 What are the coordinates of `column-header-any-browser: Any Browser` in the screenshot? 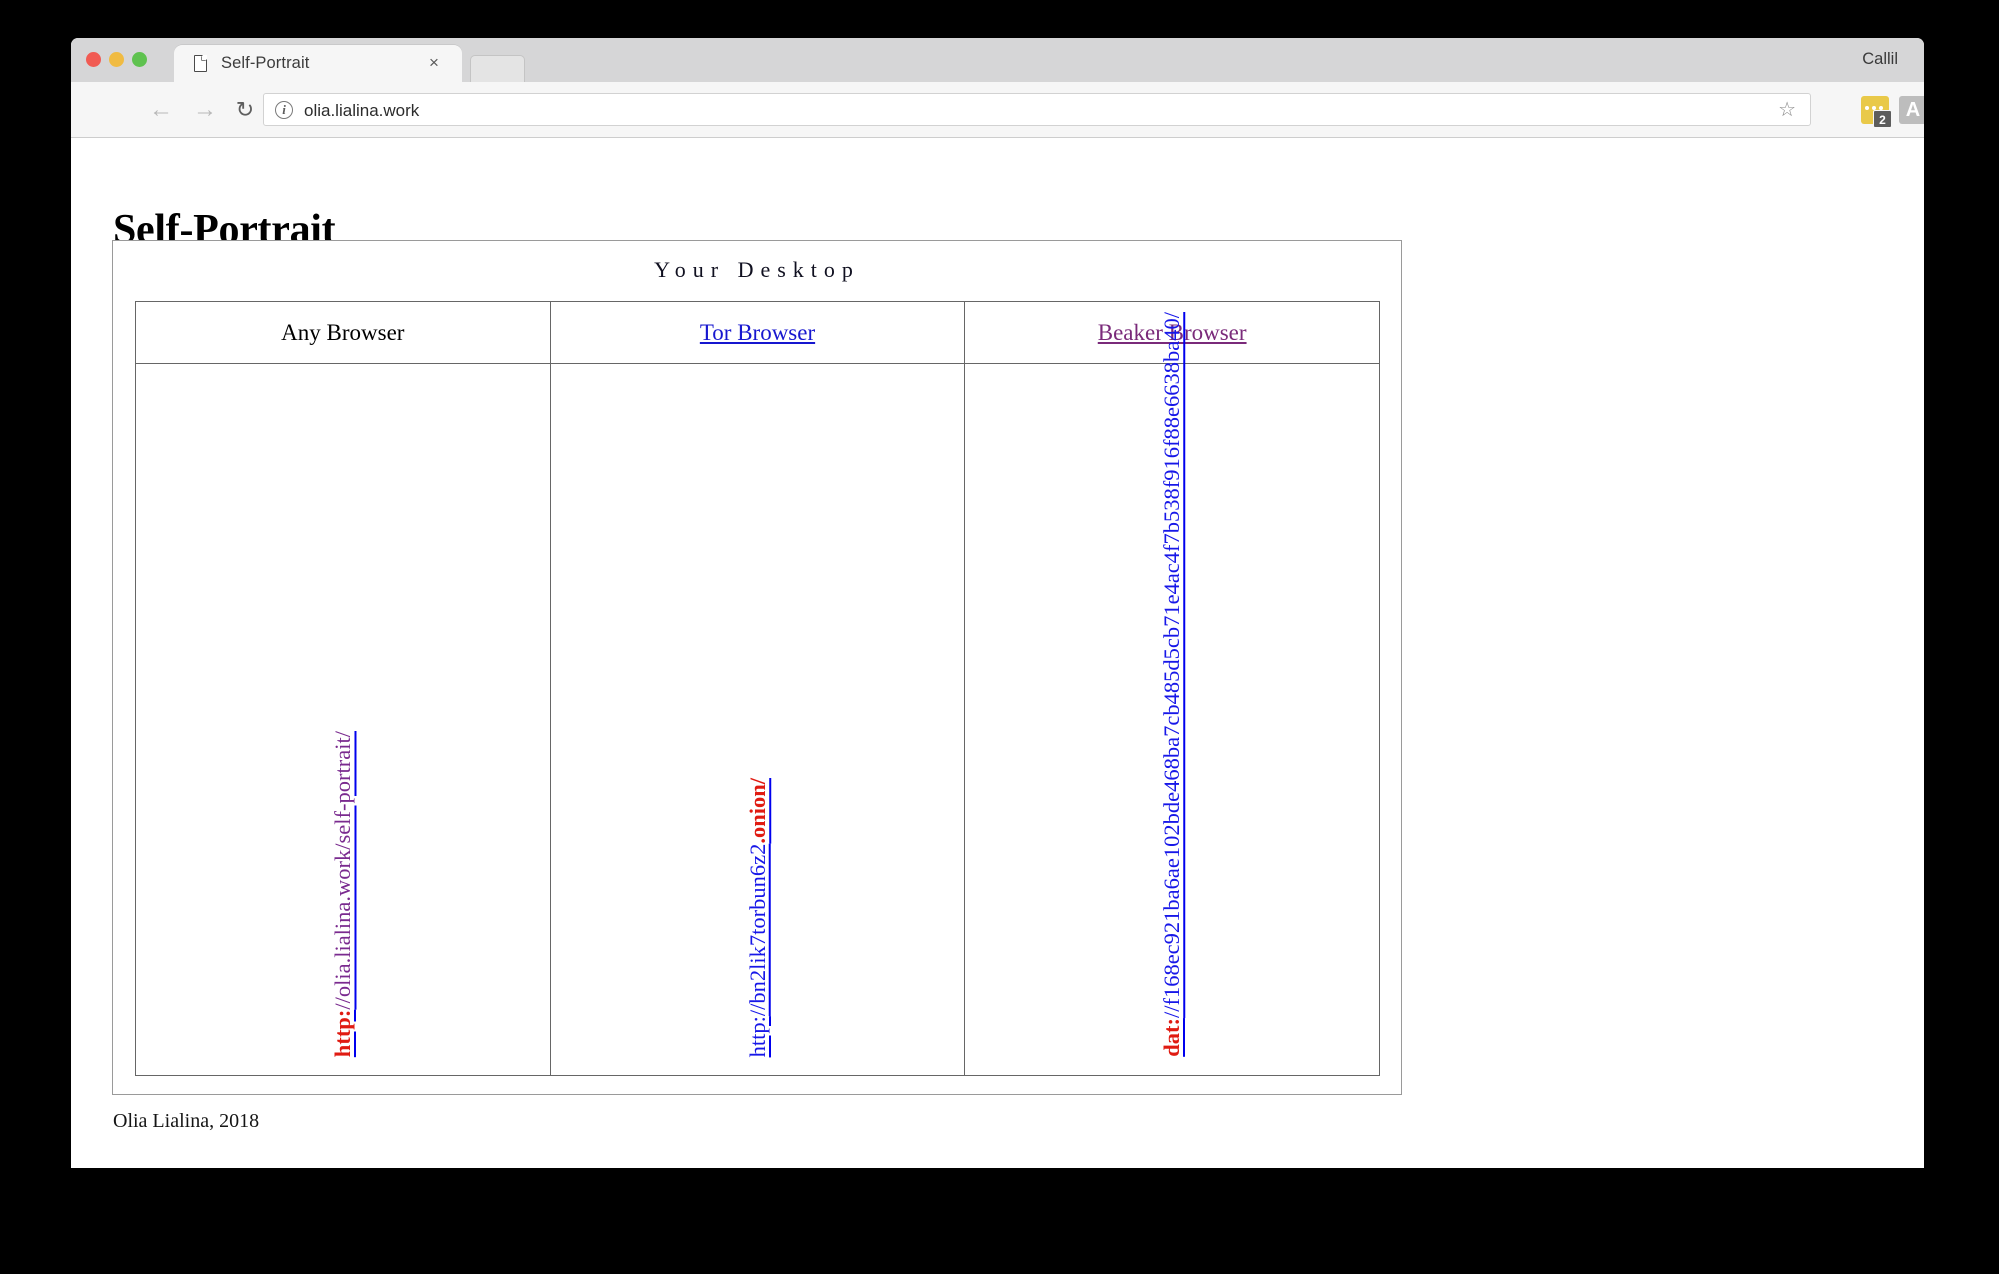 It's located at (343, 332).